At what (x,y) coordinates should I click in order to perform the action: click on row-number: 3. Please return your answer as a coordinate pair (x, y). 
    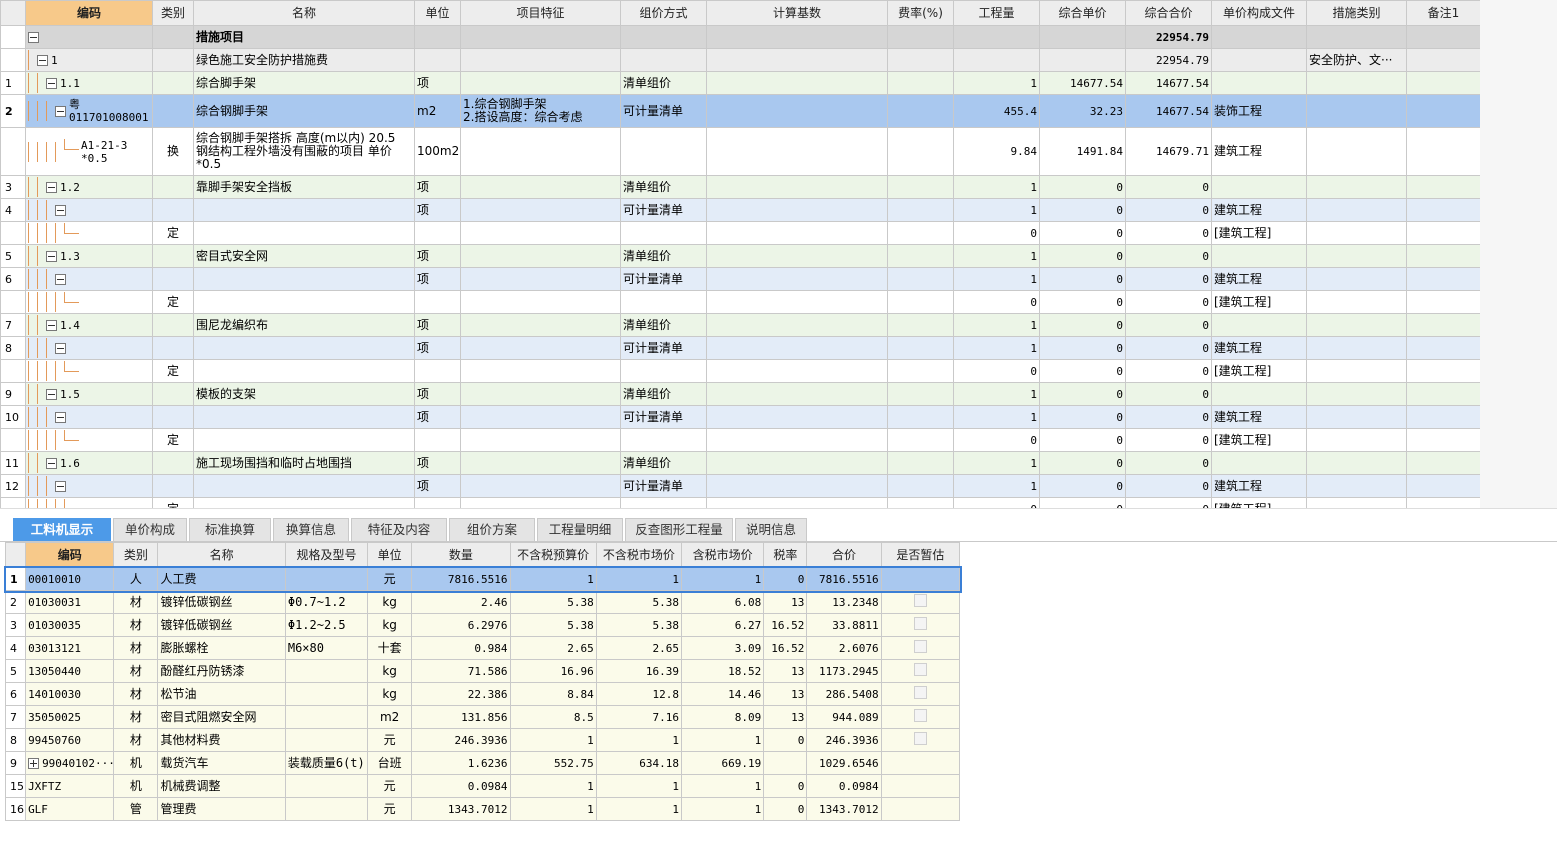
    Looking at the image, I should click on (15, 625).